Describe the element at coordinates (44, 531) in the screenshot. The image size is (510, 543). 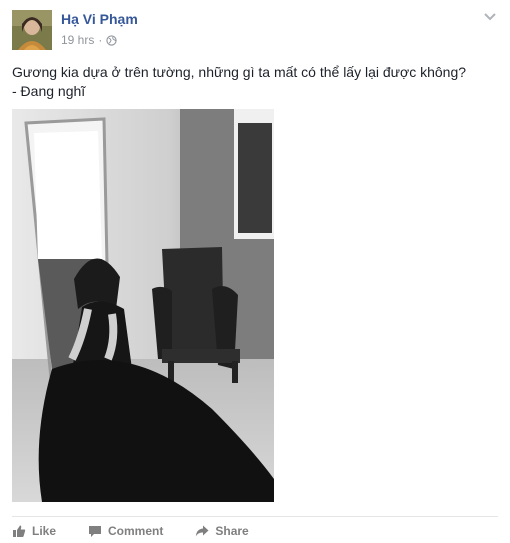
I see `like-label: Like` at that location.